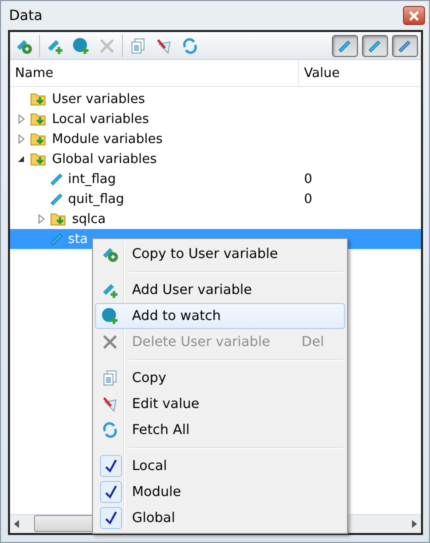 The width and height of the screenshot is (430, 543). Describe the element at coordinates (92, 179) in the screenshot. I see `variable-name: int_flag` at that location.